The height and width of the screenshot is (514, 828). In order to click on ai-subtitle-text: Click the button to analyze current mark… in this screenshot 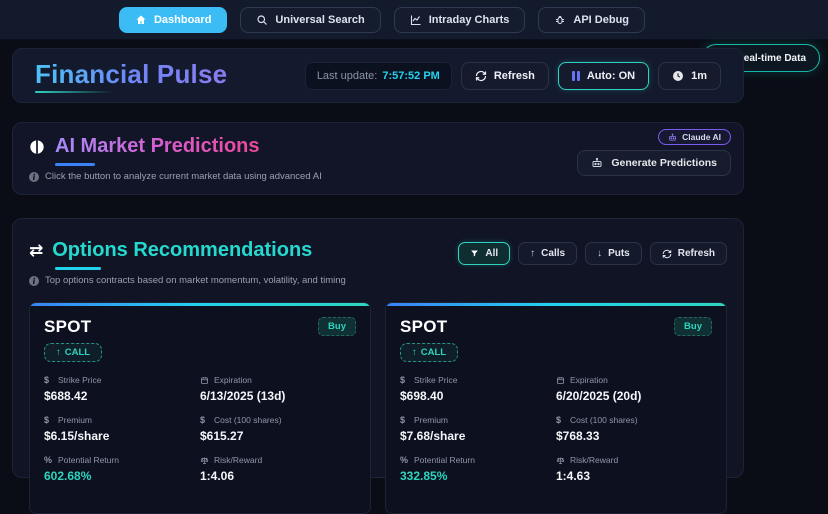, I will do `click(183, 176)`.